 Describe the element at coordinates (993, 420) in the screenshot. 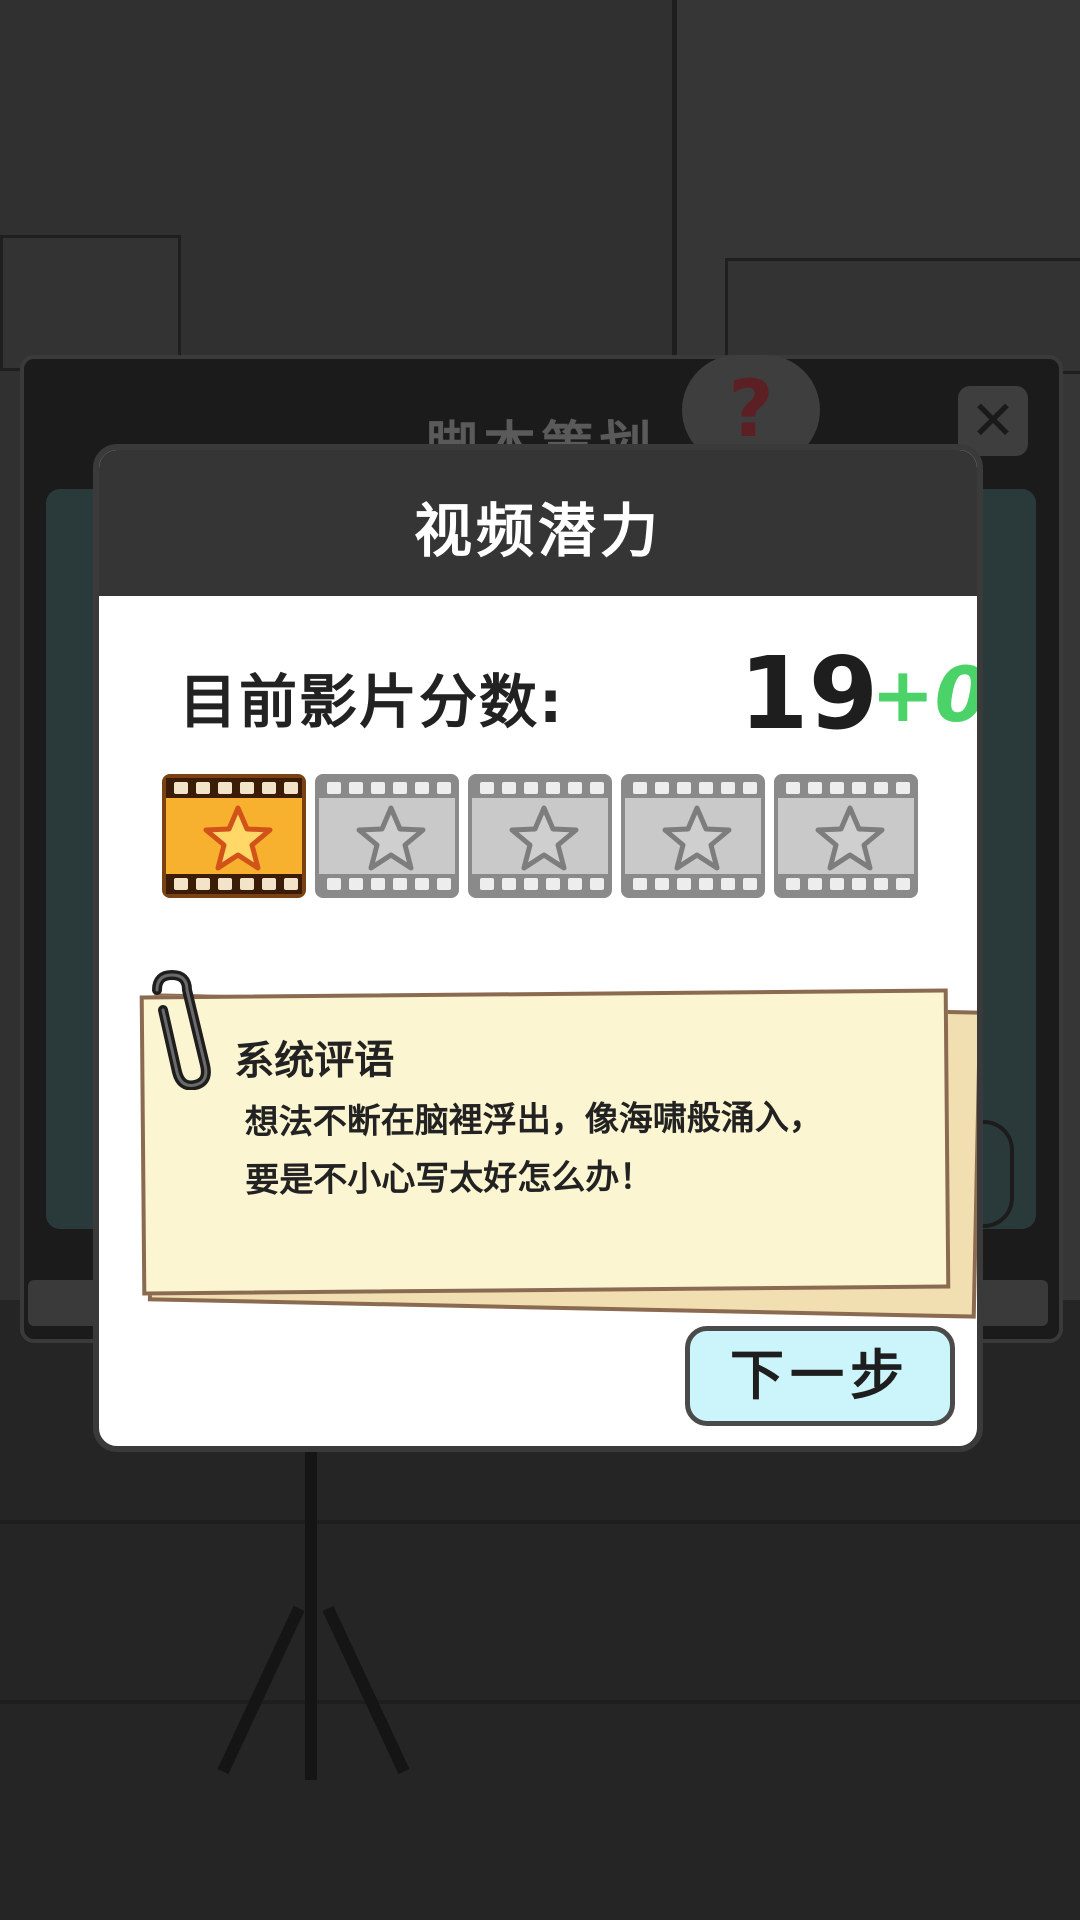

I see `close-icon: ✕` at that location.